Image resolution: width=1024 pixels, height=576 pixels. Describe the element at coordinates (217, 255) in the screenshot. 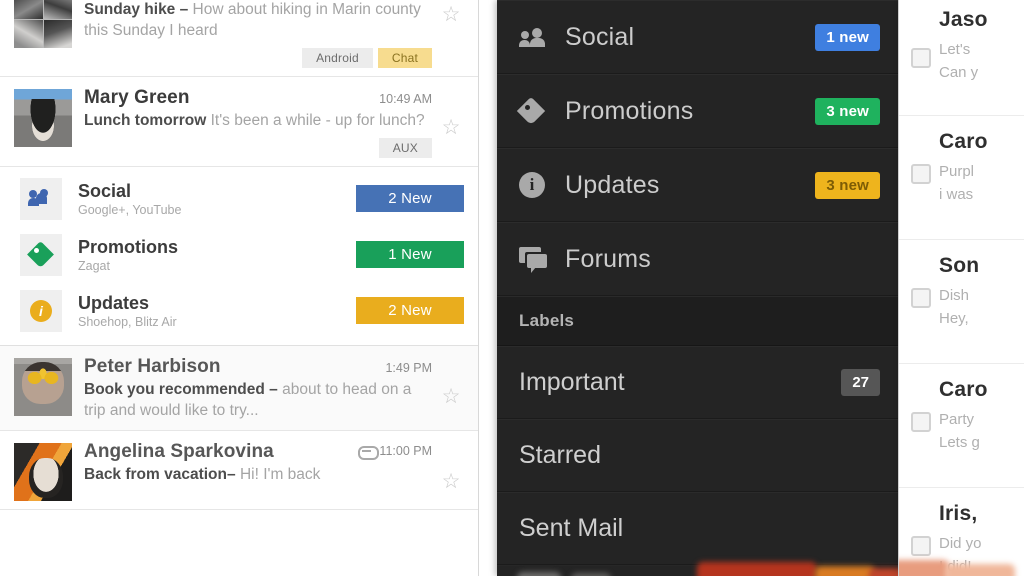

I see `category-text: Promotions Zagat` at that location.